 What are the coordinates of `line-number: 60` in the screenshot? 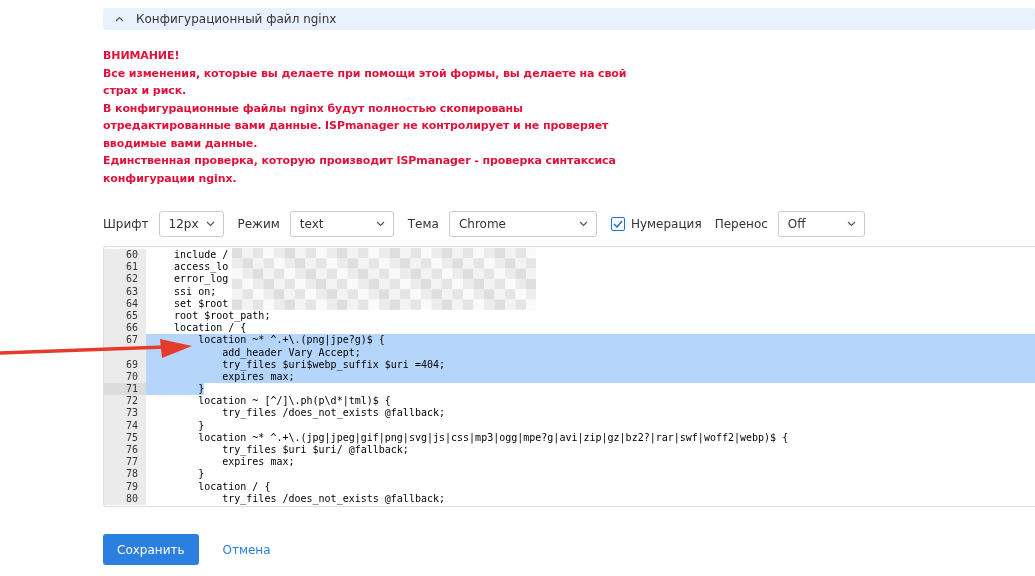 It's located at (125, 255).